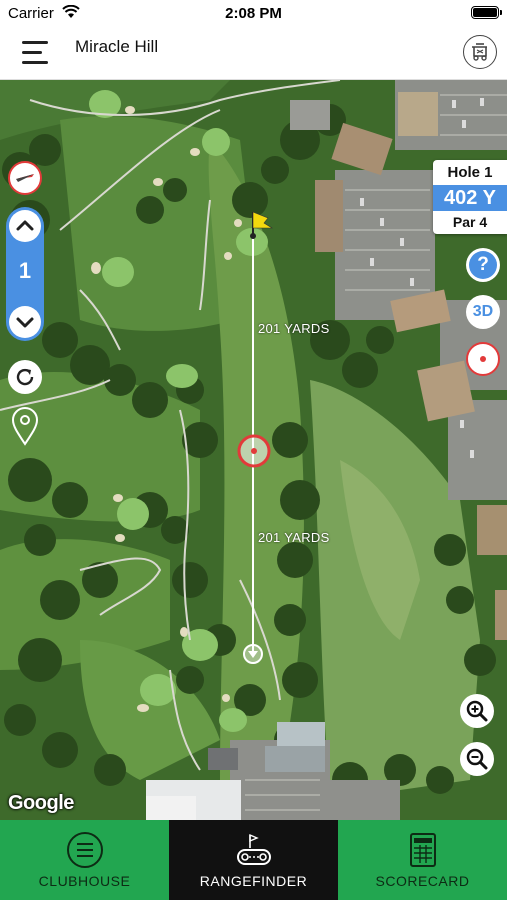  I want to click on help-icon: ?, so click(483, 265).